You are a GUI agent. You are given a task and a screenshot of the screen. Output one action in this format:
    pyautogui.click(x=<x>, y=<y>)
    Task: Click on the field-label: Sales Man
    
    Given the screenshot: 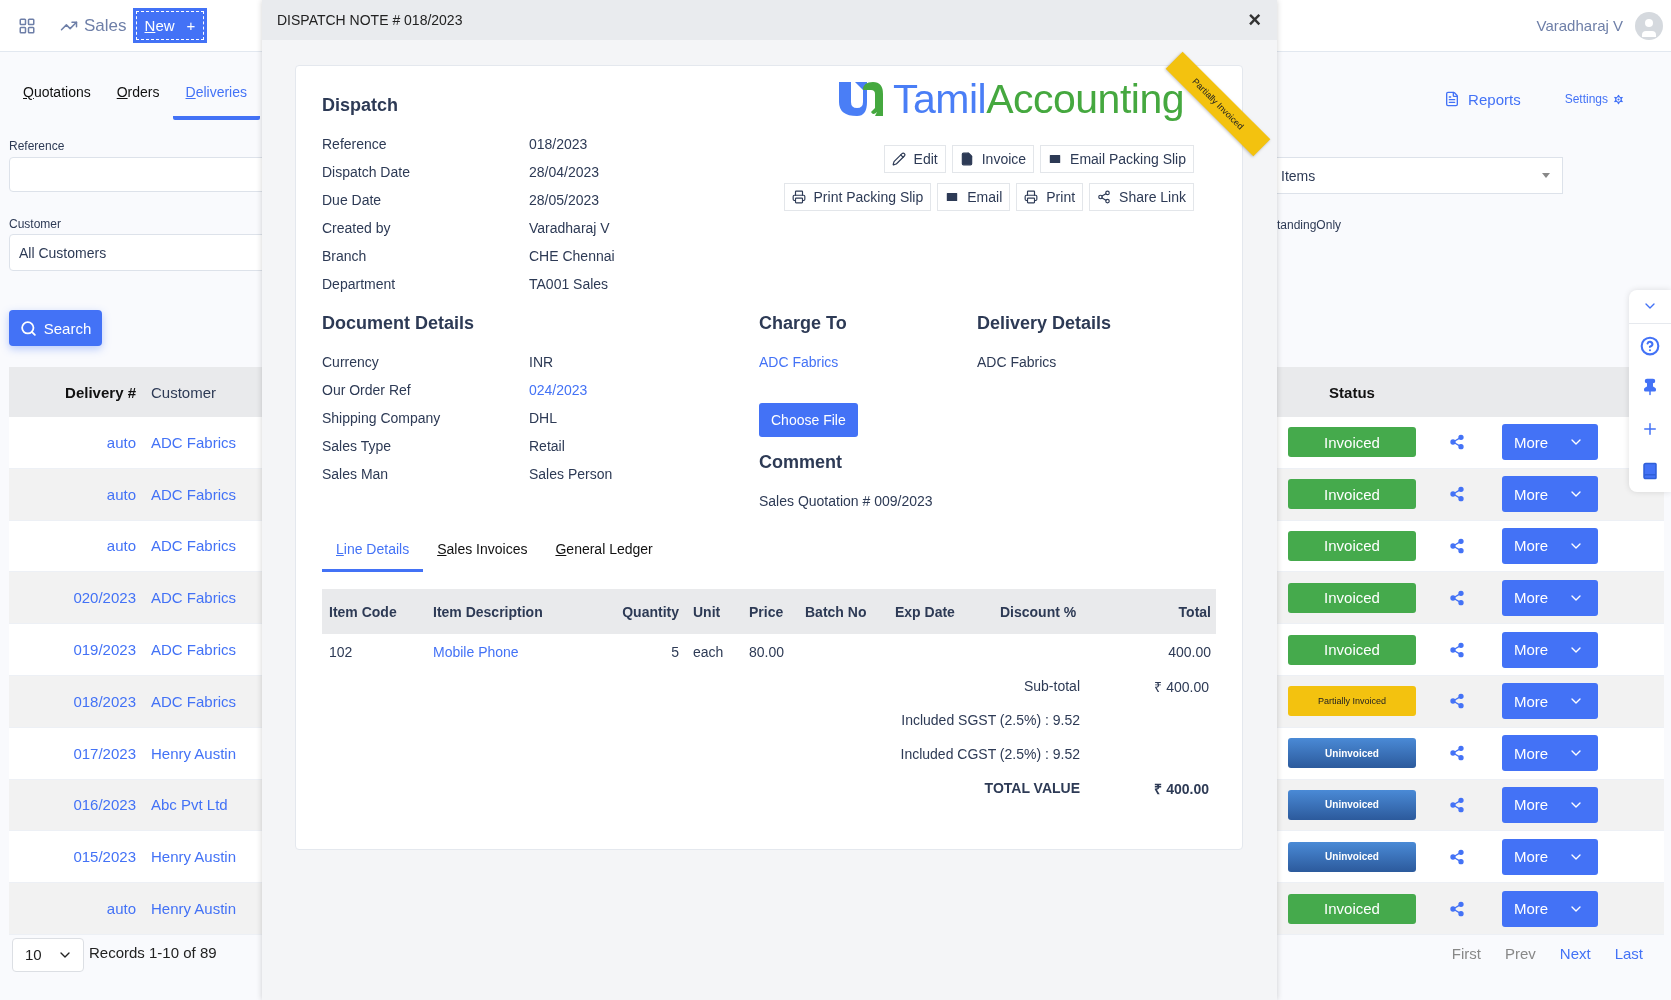 What is the action you would take?
    pyautogui.click(x=356, y=474)
    